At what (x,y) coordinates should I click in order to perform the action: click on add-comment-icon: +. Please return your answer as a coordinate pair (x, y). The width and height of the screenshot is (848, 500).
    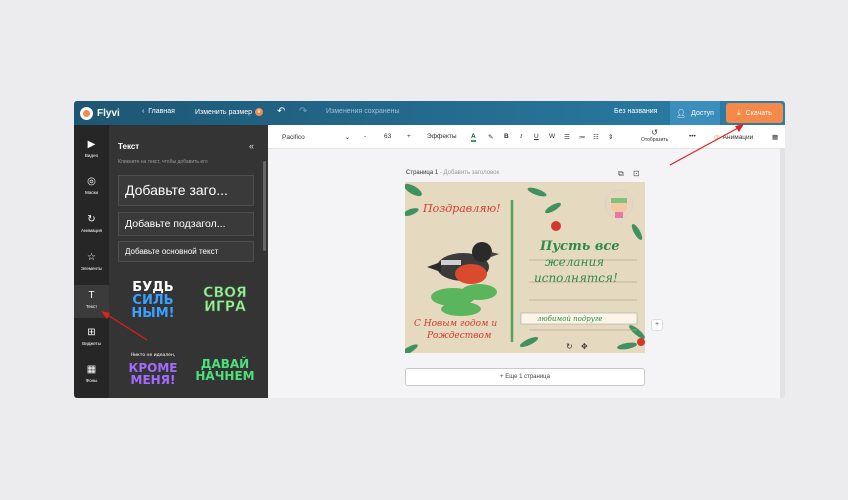
    Looking at the image, I should click on (657, 325).